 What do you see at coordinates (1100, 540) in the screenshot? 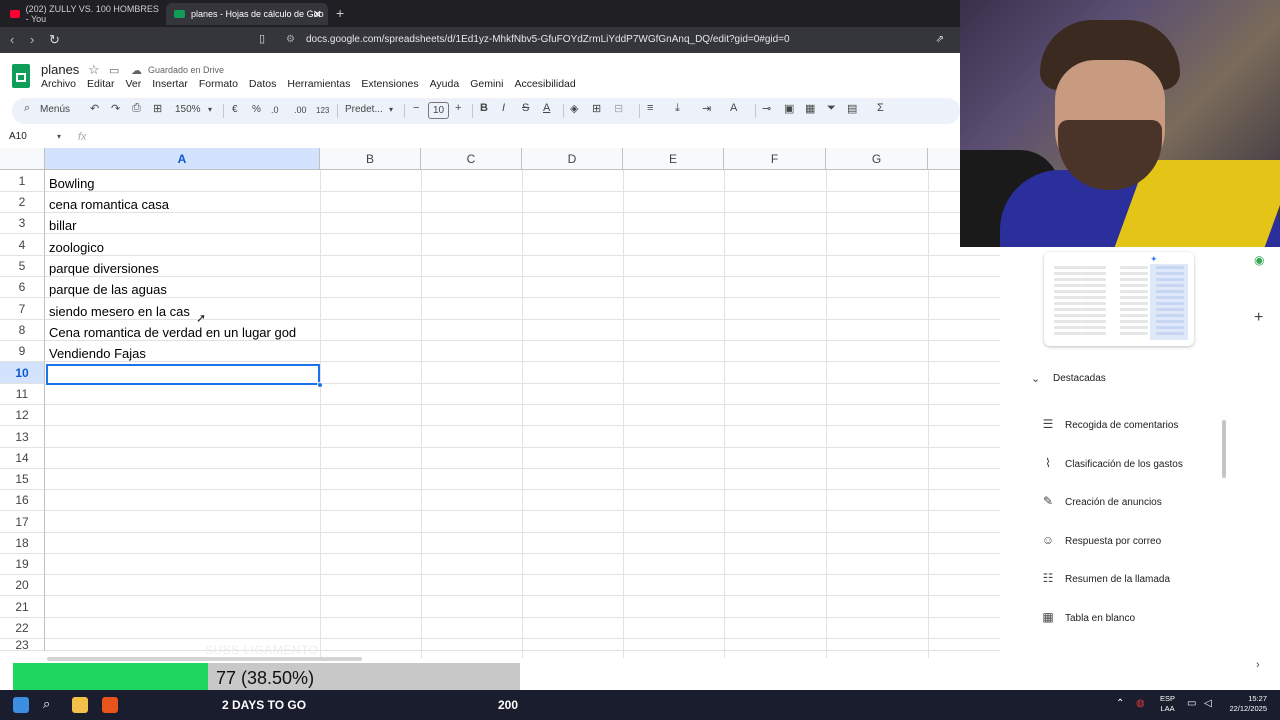
I see `template-correo: ☺ Respuesta por correo` at bounding box center [1100, 540].